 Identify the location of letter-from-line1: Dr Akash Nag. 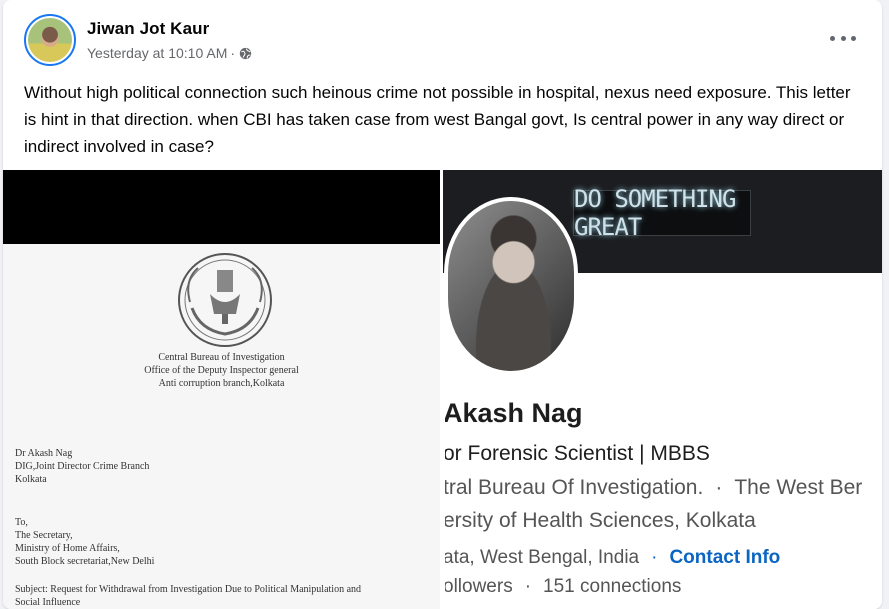
(44, 453).